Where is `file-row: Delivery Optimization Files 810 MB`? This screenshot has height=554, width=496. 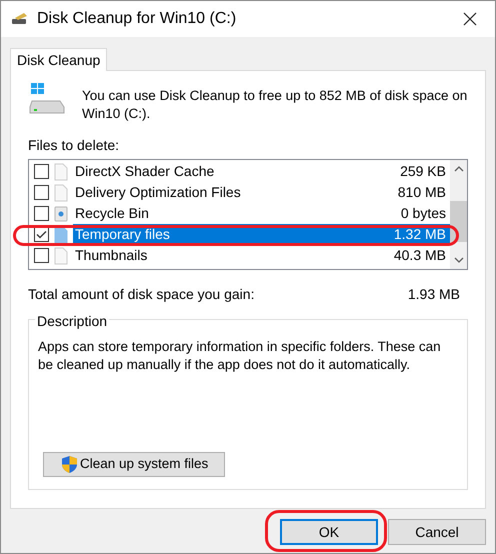 file-row: Delivery Optimization Files 810 MB is located at coordinates (242, 192).